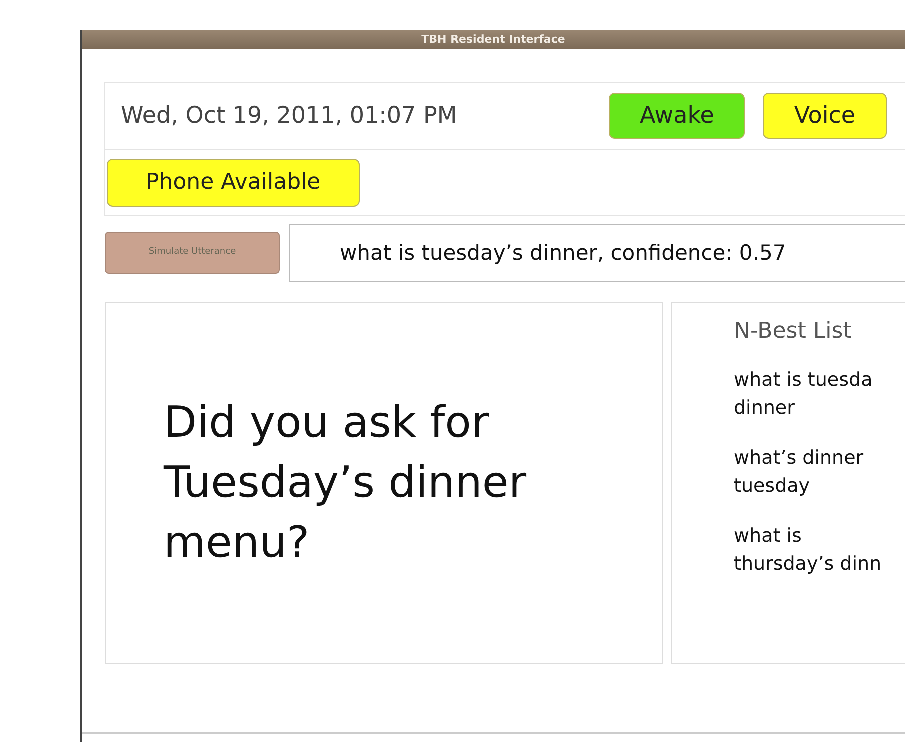 The width and height of the screenshot is (905, 742). I want to click on nbest-item: what’s dinner, so click(819, 458).